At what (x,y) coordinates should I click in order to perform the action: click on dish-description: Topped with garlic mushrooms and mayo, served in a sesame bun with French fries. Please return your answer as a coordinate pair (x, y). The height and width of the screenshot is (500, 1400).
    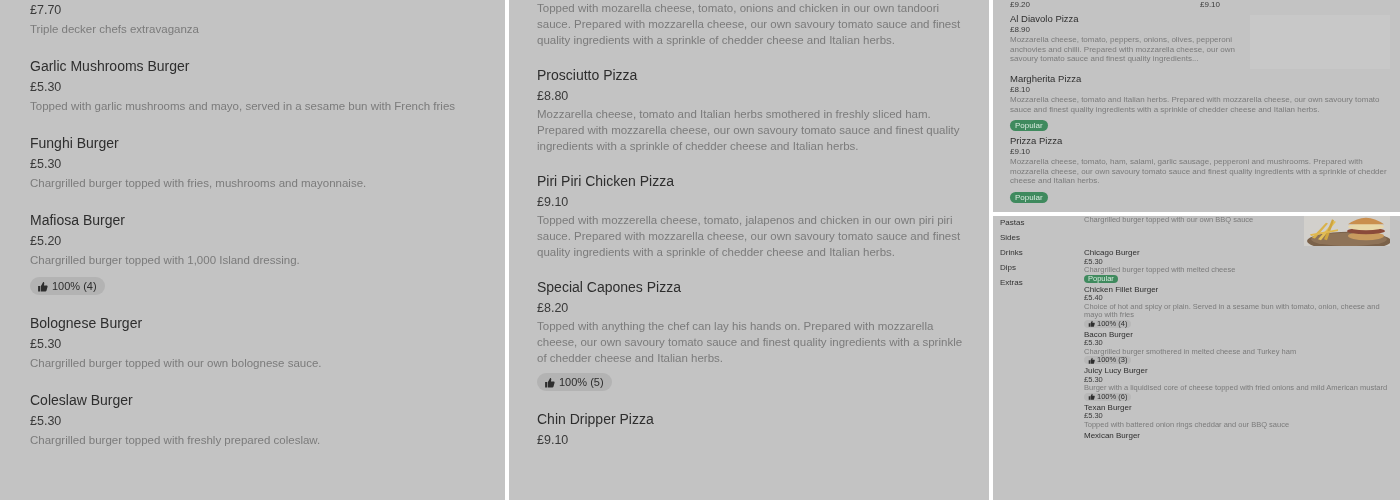
    Looking at the image, I should click on (243, 106).